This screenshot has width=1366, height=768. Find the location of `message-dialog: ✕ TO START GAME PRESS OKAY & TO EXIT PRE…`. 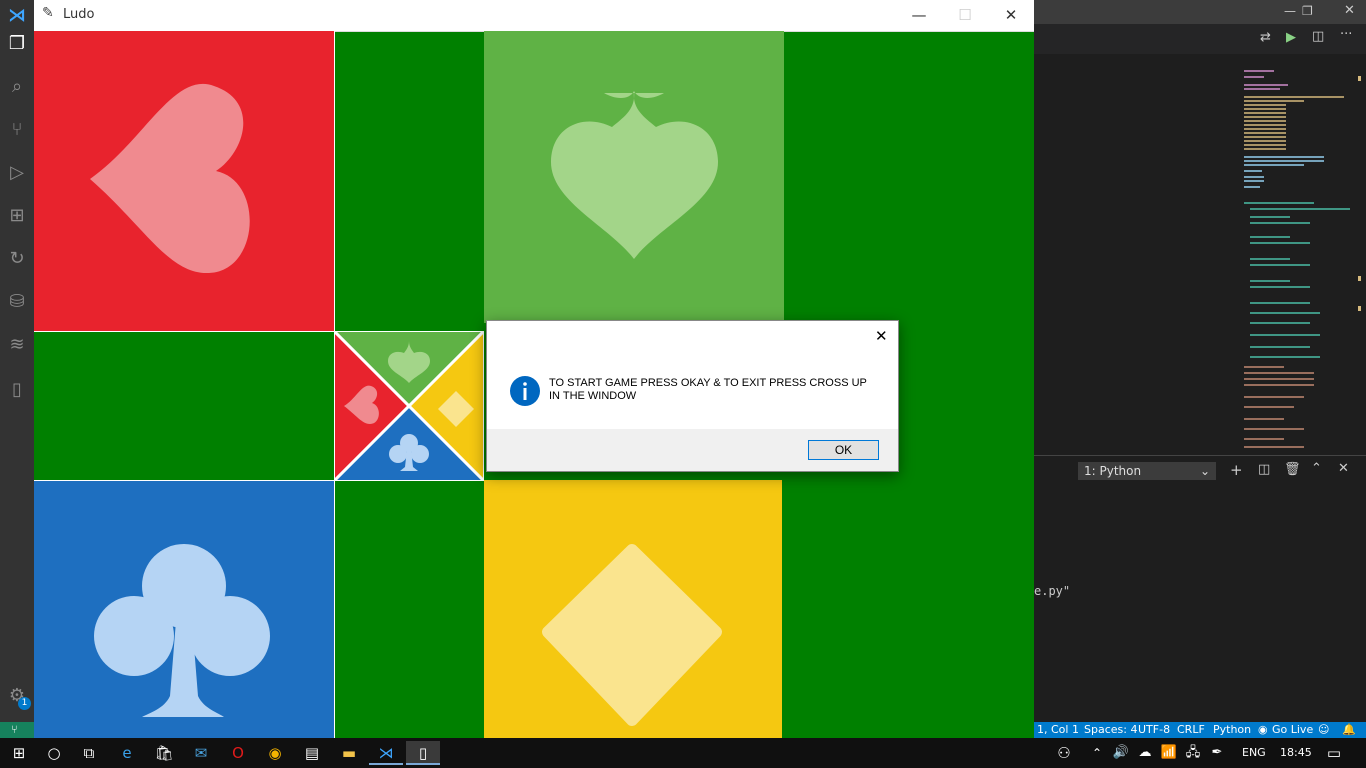

message-dialog: ✕ TO START GAME PRESS OKAY & TO EXIT PRE… is located at coordinates (692, 396).